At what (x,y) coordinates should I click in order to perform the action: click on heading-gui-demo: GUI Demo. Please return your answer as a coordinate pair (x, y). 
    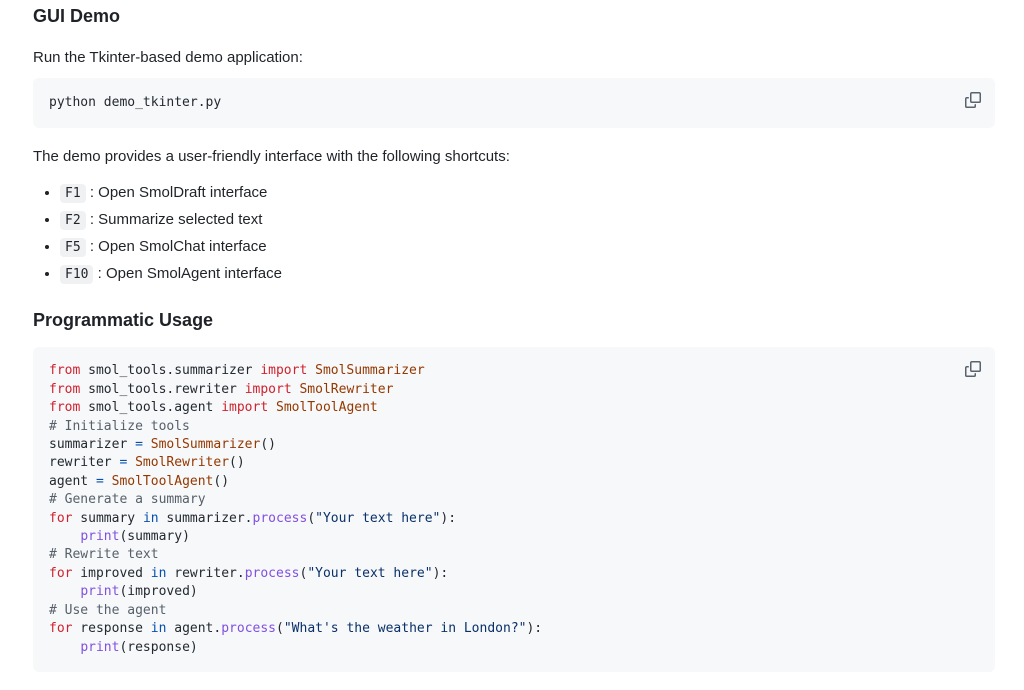
    Looking at the image, I should click on (77, 16).